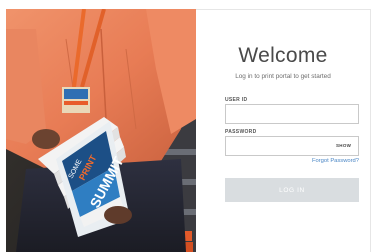 This screenshot has width=371, height=252. Describe the element at coordinates (343, 145) in the screenshot. I see `show-password-button: SHOW` at that location.